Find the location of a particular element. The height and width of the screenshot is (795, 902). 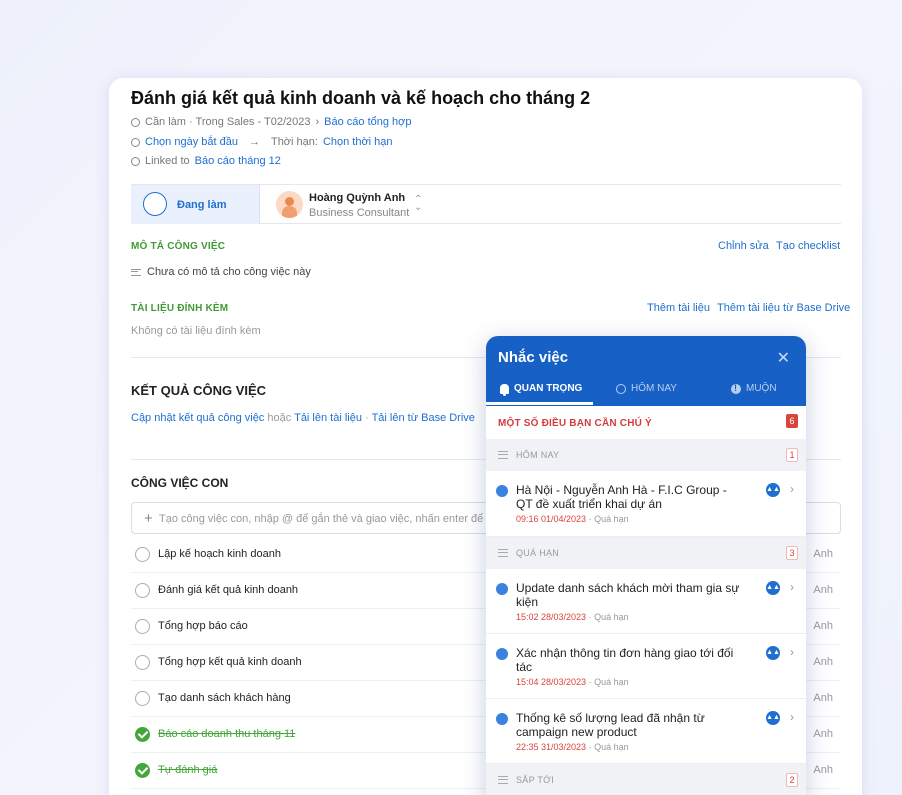

reminder-item-time: 15:02 28/03/2023 · Quá hạn is located at coordinates (572, 617).